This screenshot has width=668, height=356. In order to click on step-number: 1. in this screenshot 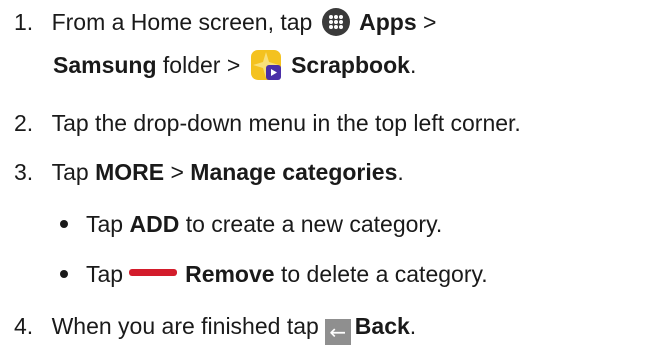, I will do `click(24, 22)`.